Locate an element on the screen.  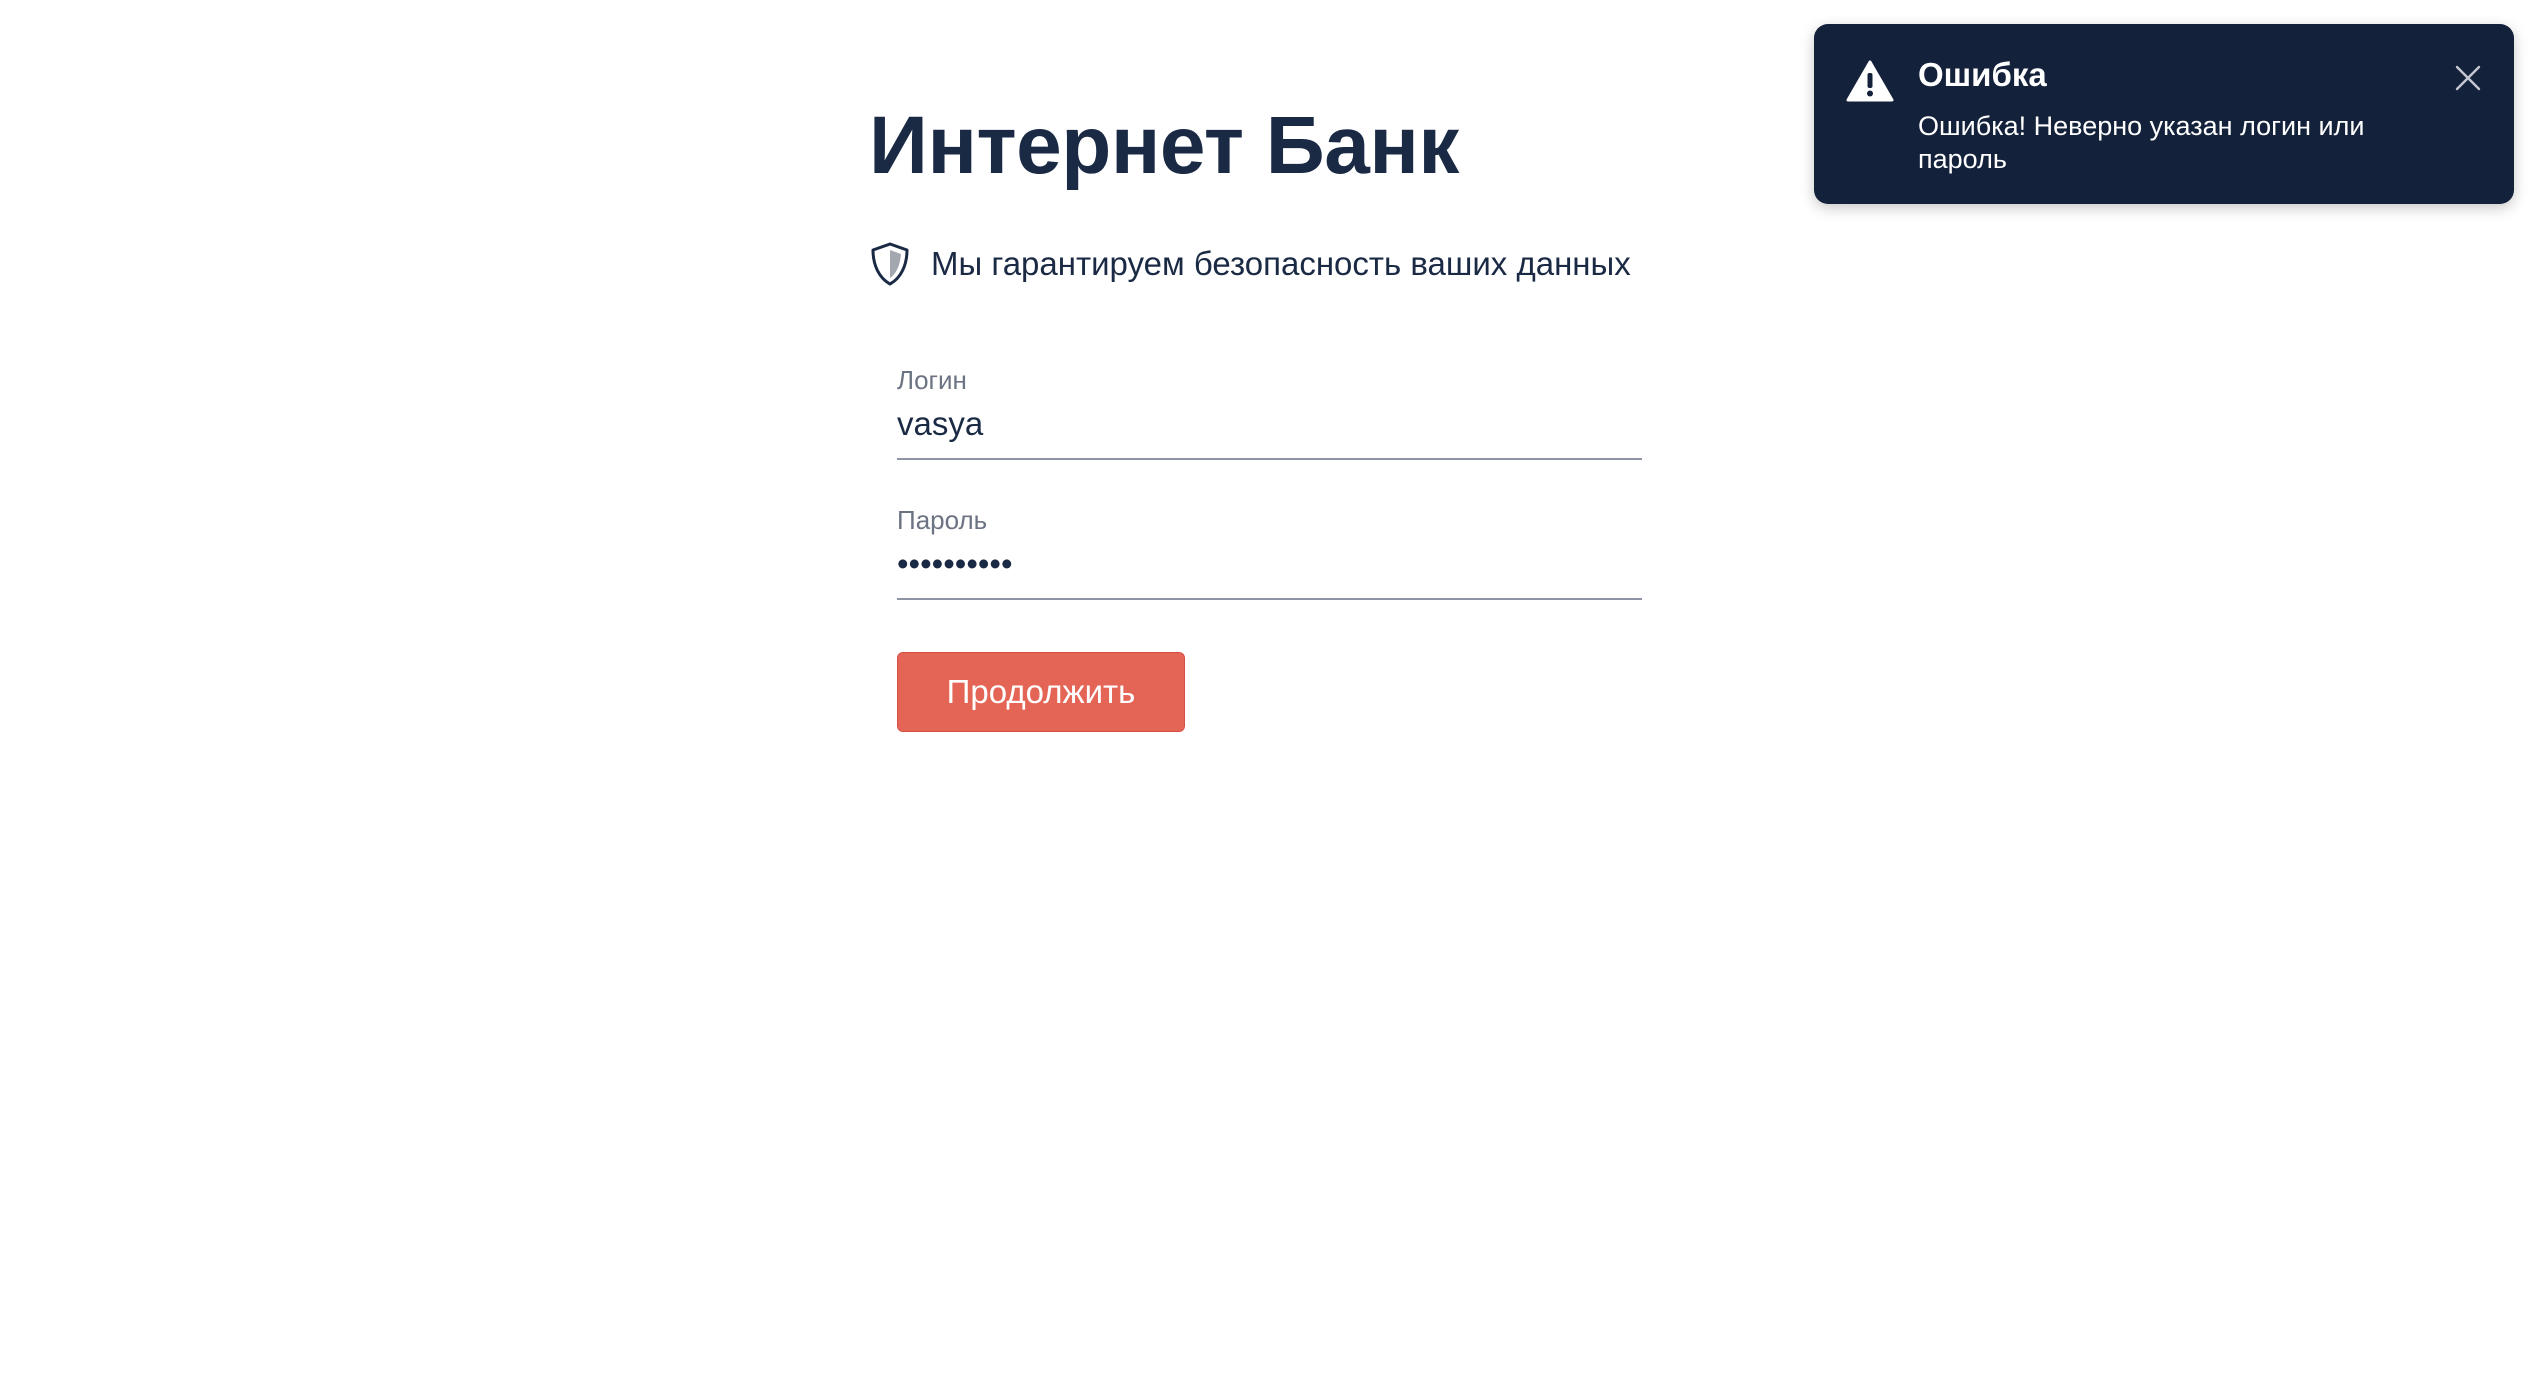
warning-icon is located at coordinates (1870, 81).